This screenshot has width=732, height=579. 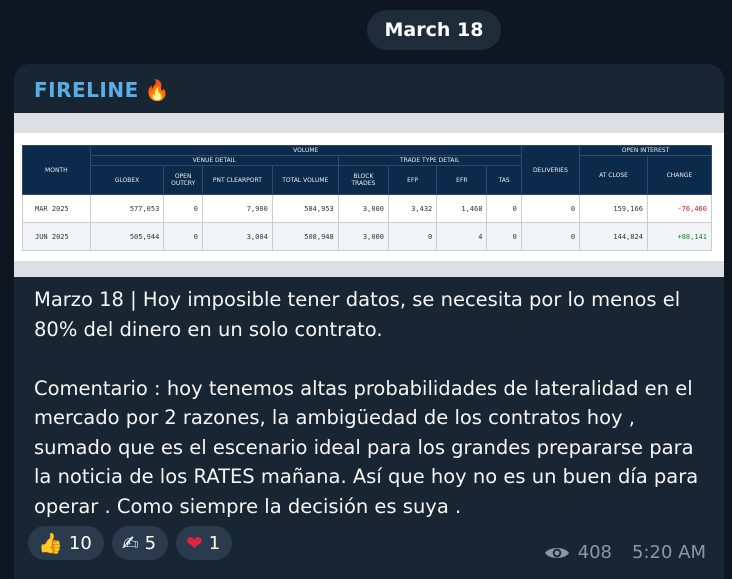 I want to click on message-meta: 408 5:20 AM, so click(x=625, y=552).